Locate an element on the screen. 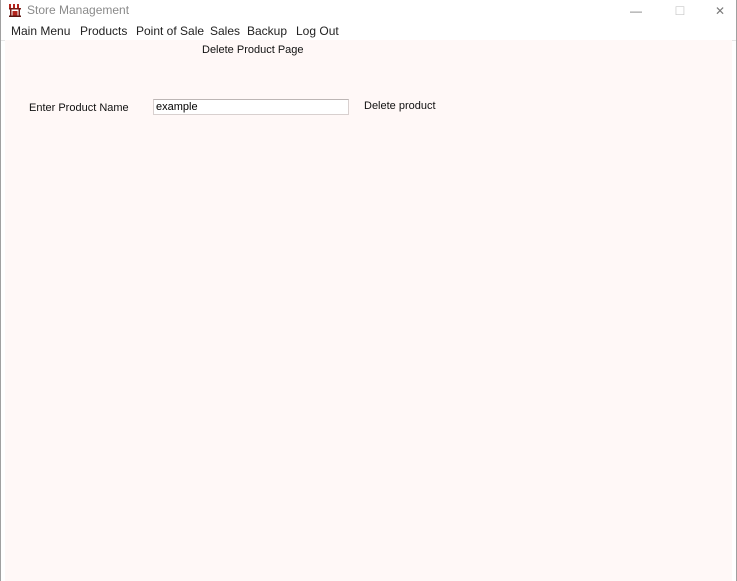 The image size is (737, 581). menu-point-of-sale: Point of Sale is located at coordinates (170, 31).